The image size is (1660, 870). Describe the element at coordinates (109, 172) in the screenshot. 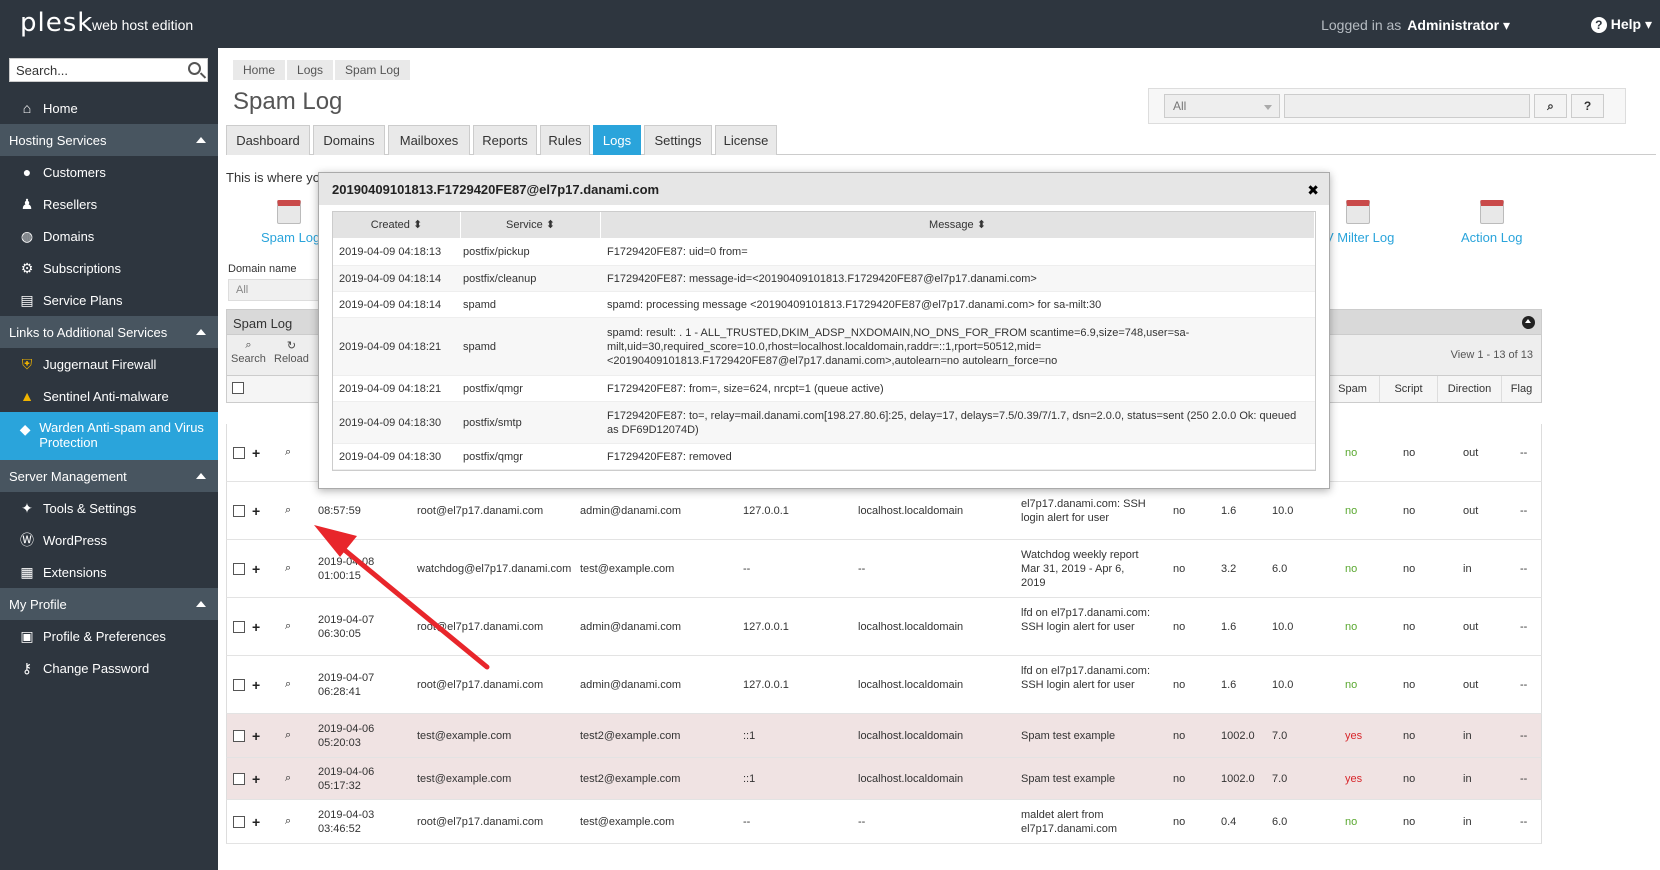

I see `sidebar-item-customers: ● Customers` at that location.